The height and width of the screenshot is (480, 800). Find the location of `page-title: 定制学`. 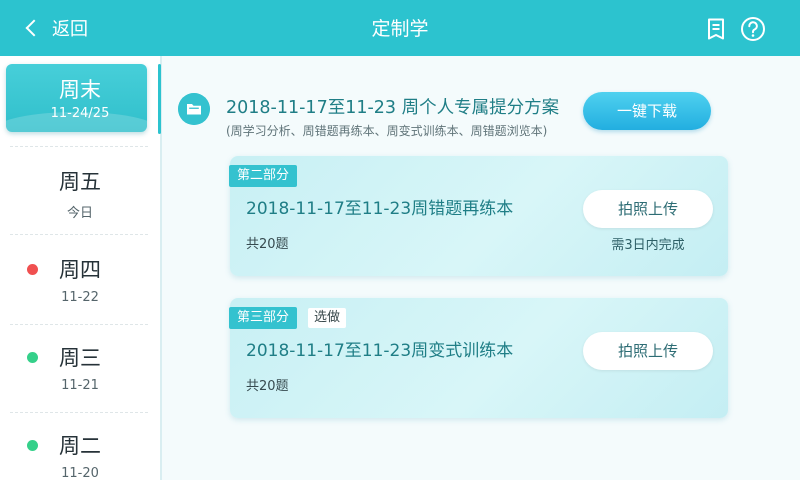

page-title: 定制学 is located at coordinates (400, 29).